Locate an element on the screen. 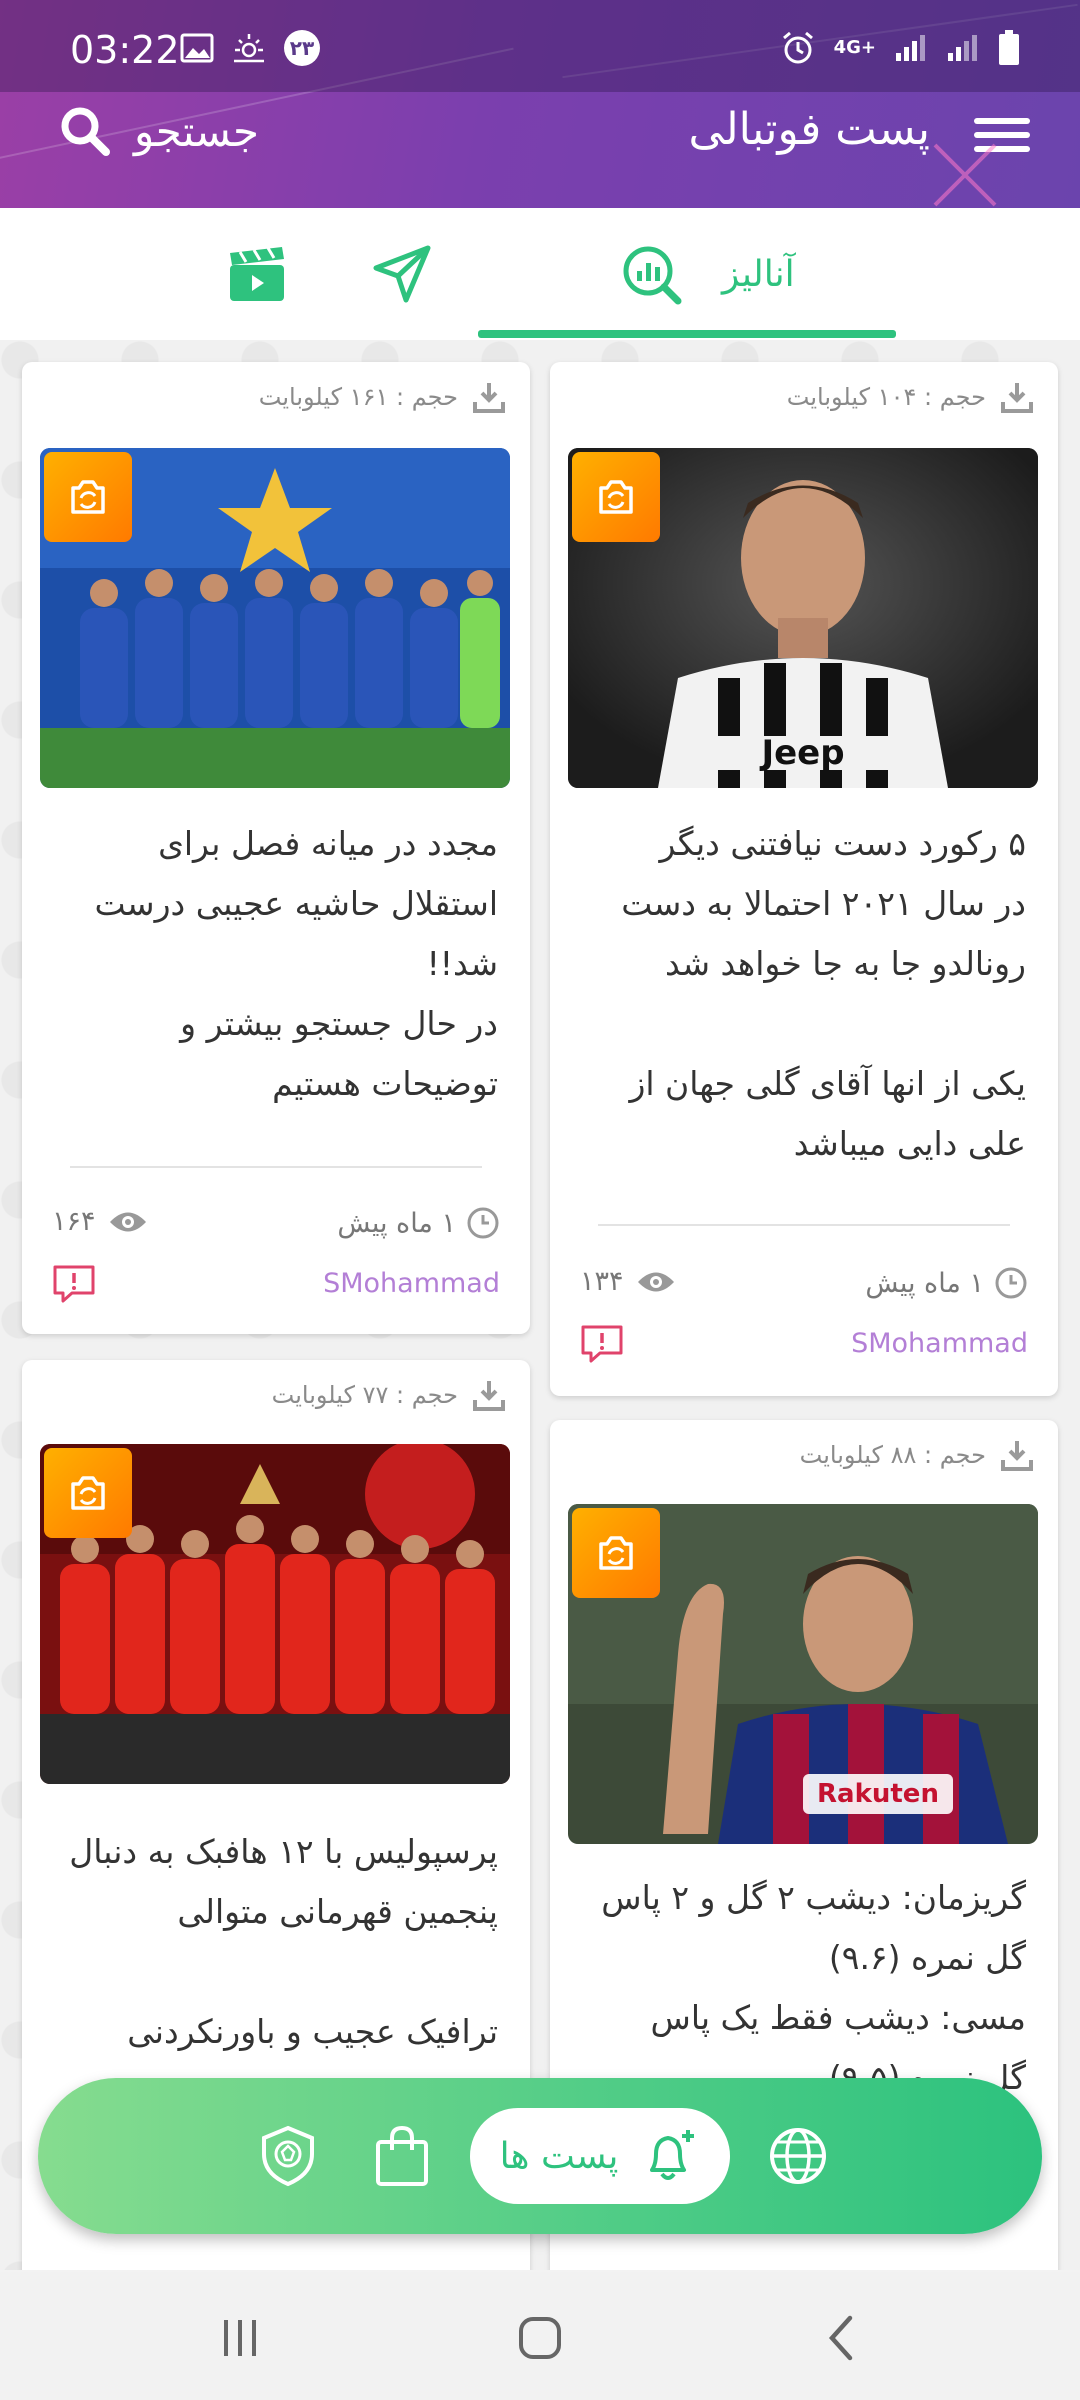 The width and height of the screenshot is (1080, 2400). globe-icon is located at coordinates (798, 2156).